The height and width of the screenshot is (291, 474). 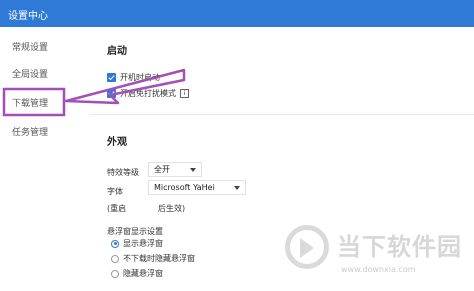 I want to click on restart-note-start: (重启, so click(x=117, y=208).